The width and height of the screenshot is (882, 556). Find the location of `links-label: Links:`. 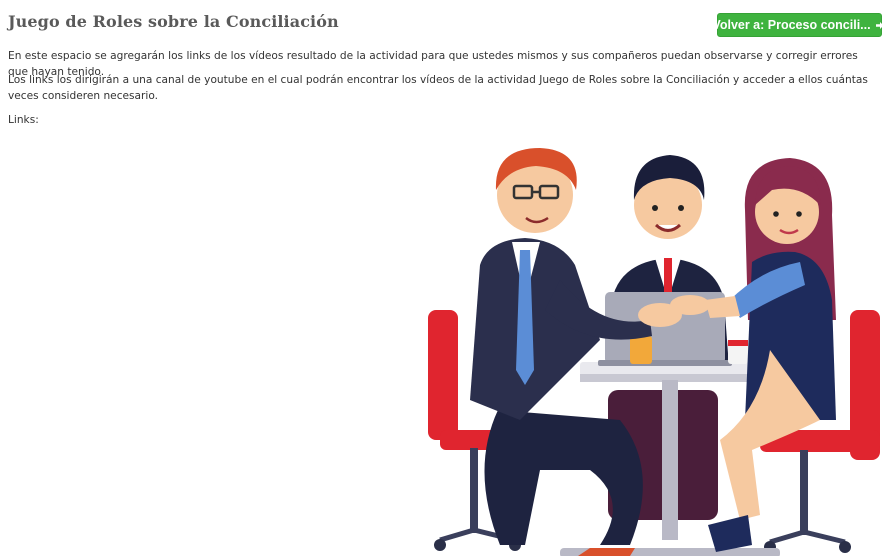

links-label: Links: is located at coordinates (23, 120).